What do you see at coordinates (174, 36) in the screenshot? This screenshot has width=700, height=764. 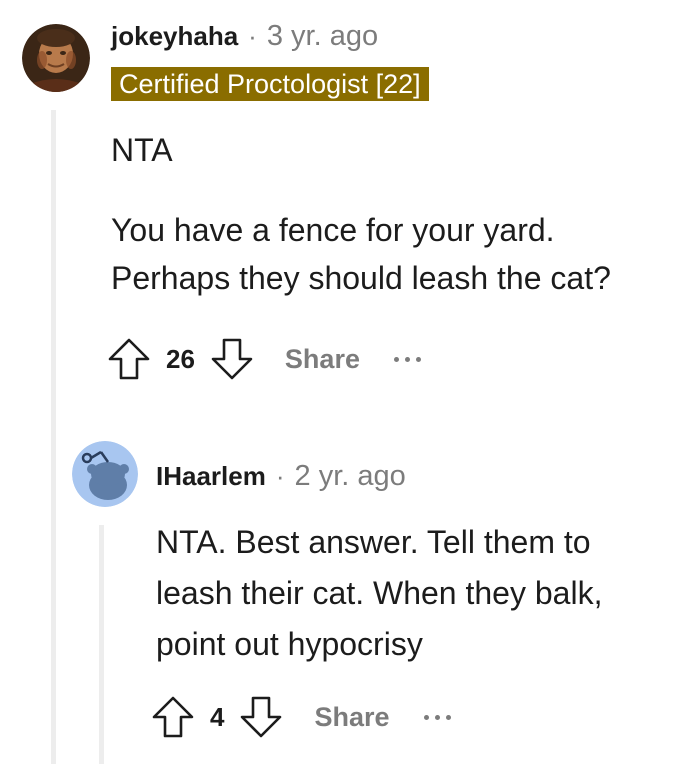 I see `username: jokeyhaha` at bounding box center [174, 36].